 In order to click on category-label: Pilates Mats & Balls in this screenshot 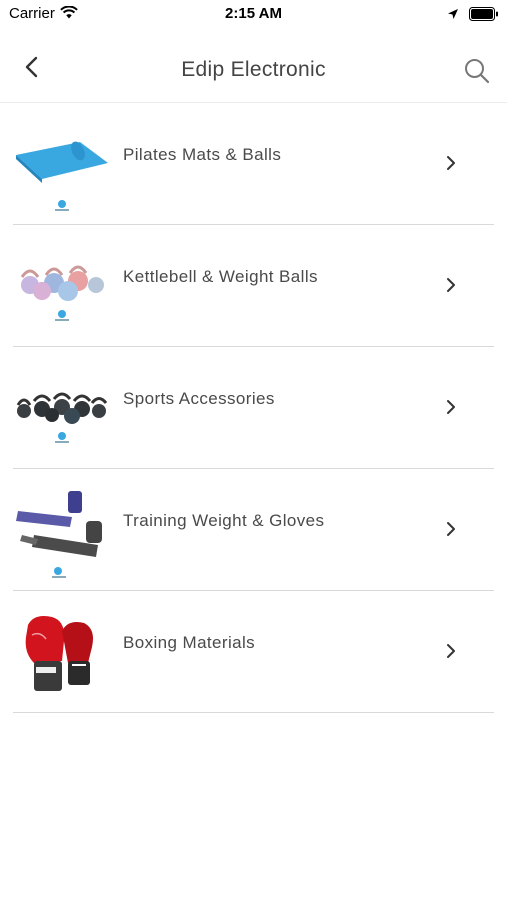, I will do `click(202, 154)`.